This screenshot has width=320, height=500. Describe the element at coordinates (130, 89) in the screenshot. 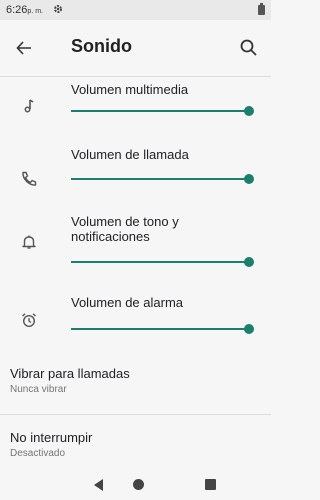

I see `slider-label-multimedia: Volumen multimedia` at that location.